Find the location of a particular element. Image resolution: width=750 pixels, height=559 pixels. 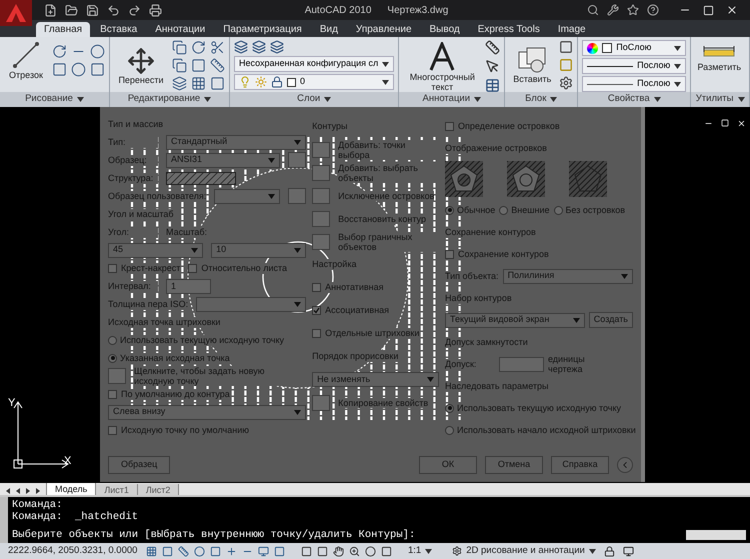

monitor-icon is located at coordinates (628, 551).